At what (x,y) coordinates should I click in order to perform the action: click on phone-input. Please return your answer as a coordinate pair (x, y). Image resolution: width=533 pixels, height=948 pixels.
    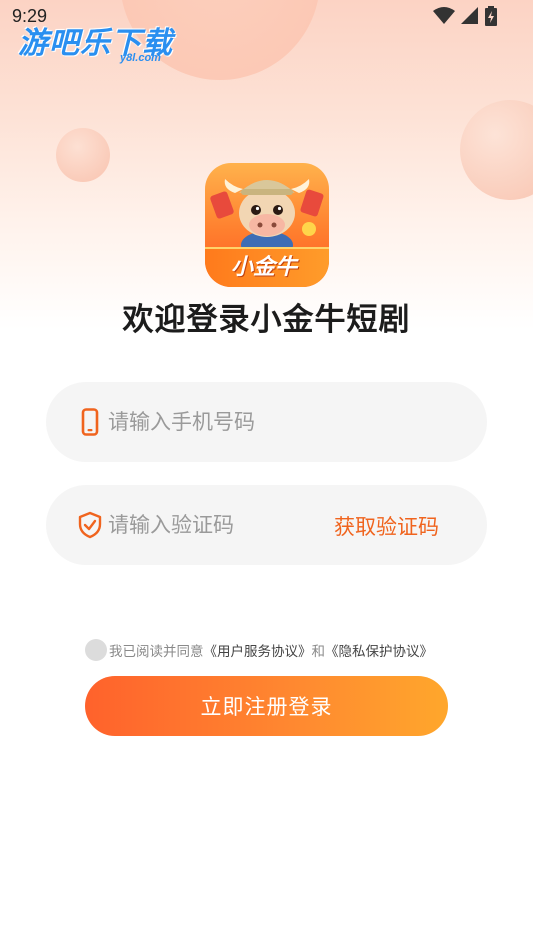
    Looking at the image, I should click on (228, 422).